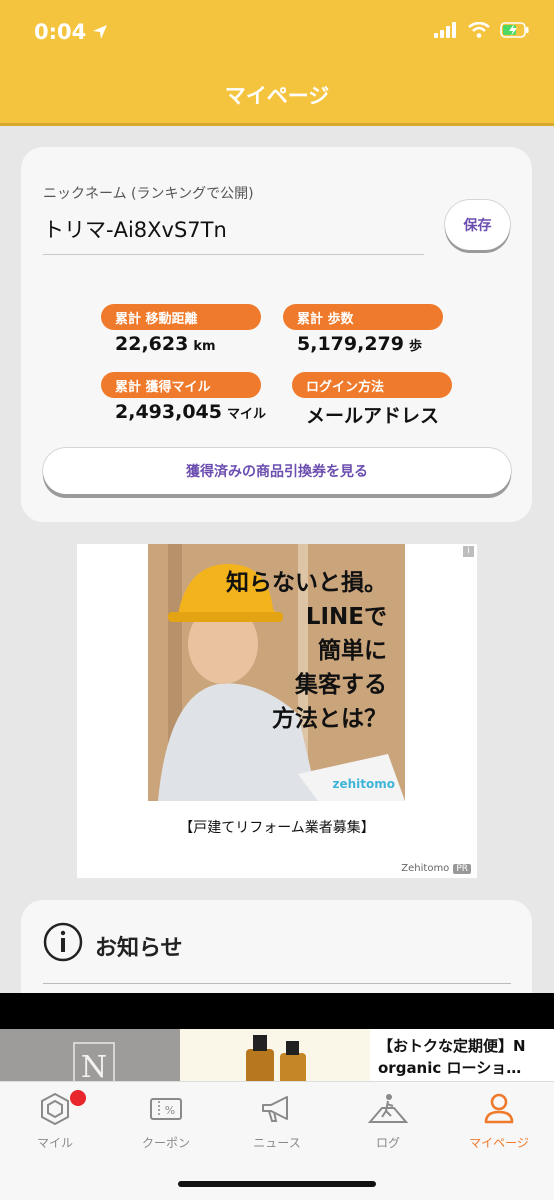 The width and height of the screenshot is (554, 1200). I want to click on person-icon, so click(499, 1108).